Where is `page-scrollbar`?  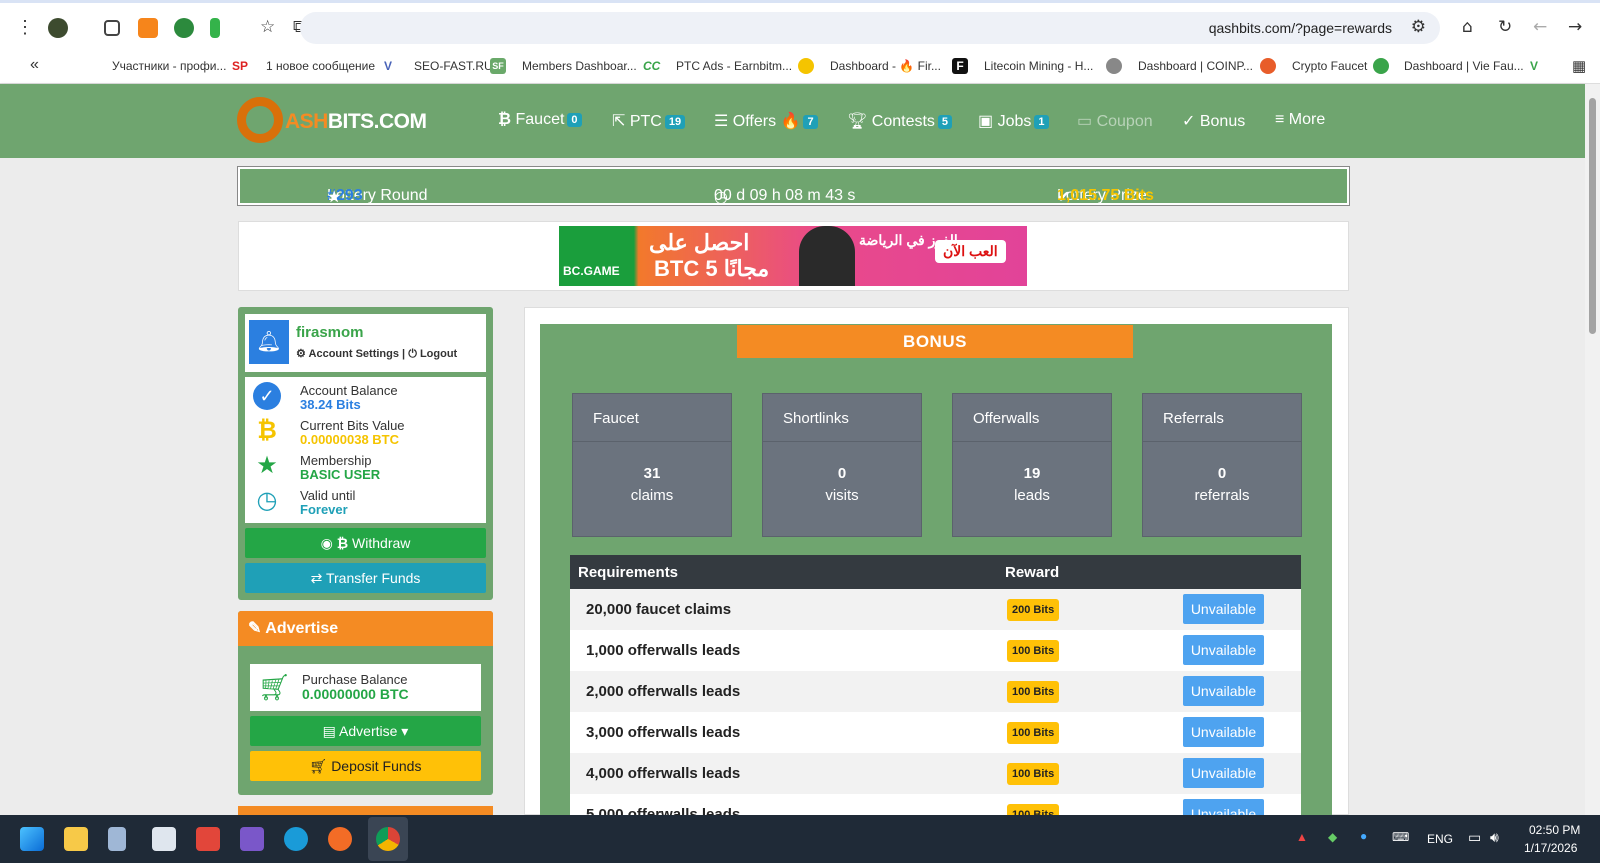
page-scrollbar is located at coordinates (1592, 449).